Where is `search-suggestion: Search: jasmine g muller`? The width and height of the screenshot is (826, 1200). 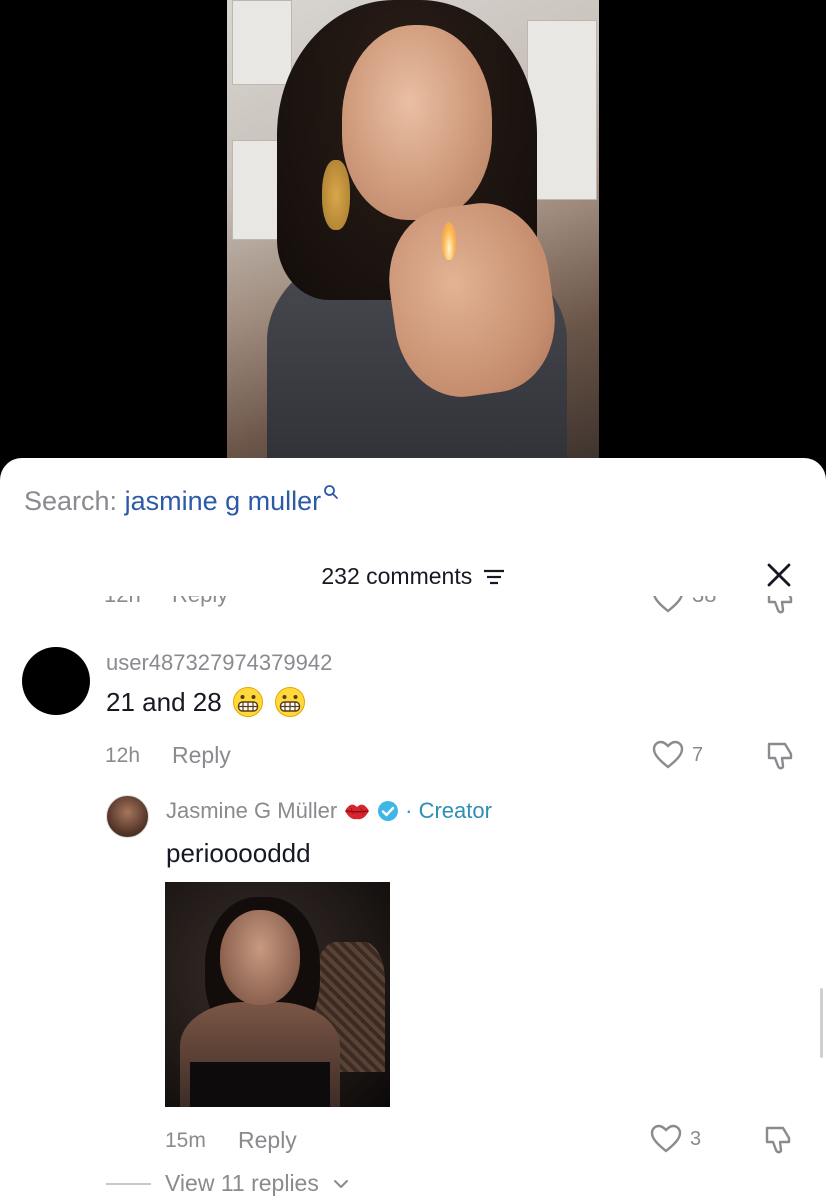
search-suggestion: Search: jasmine g muller is located at coordinates (181, 500).